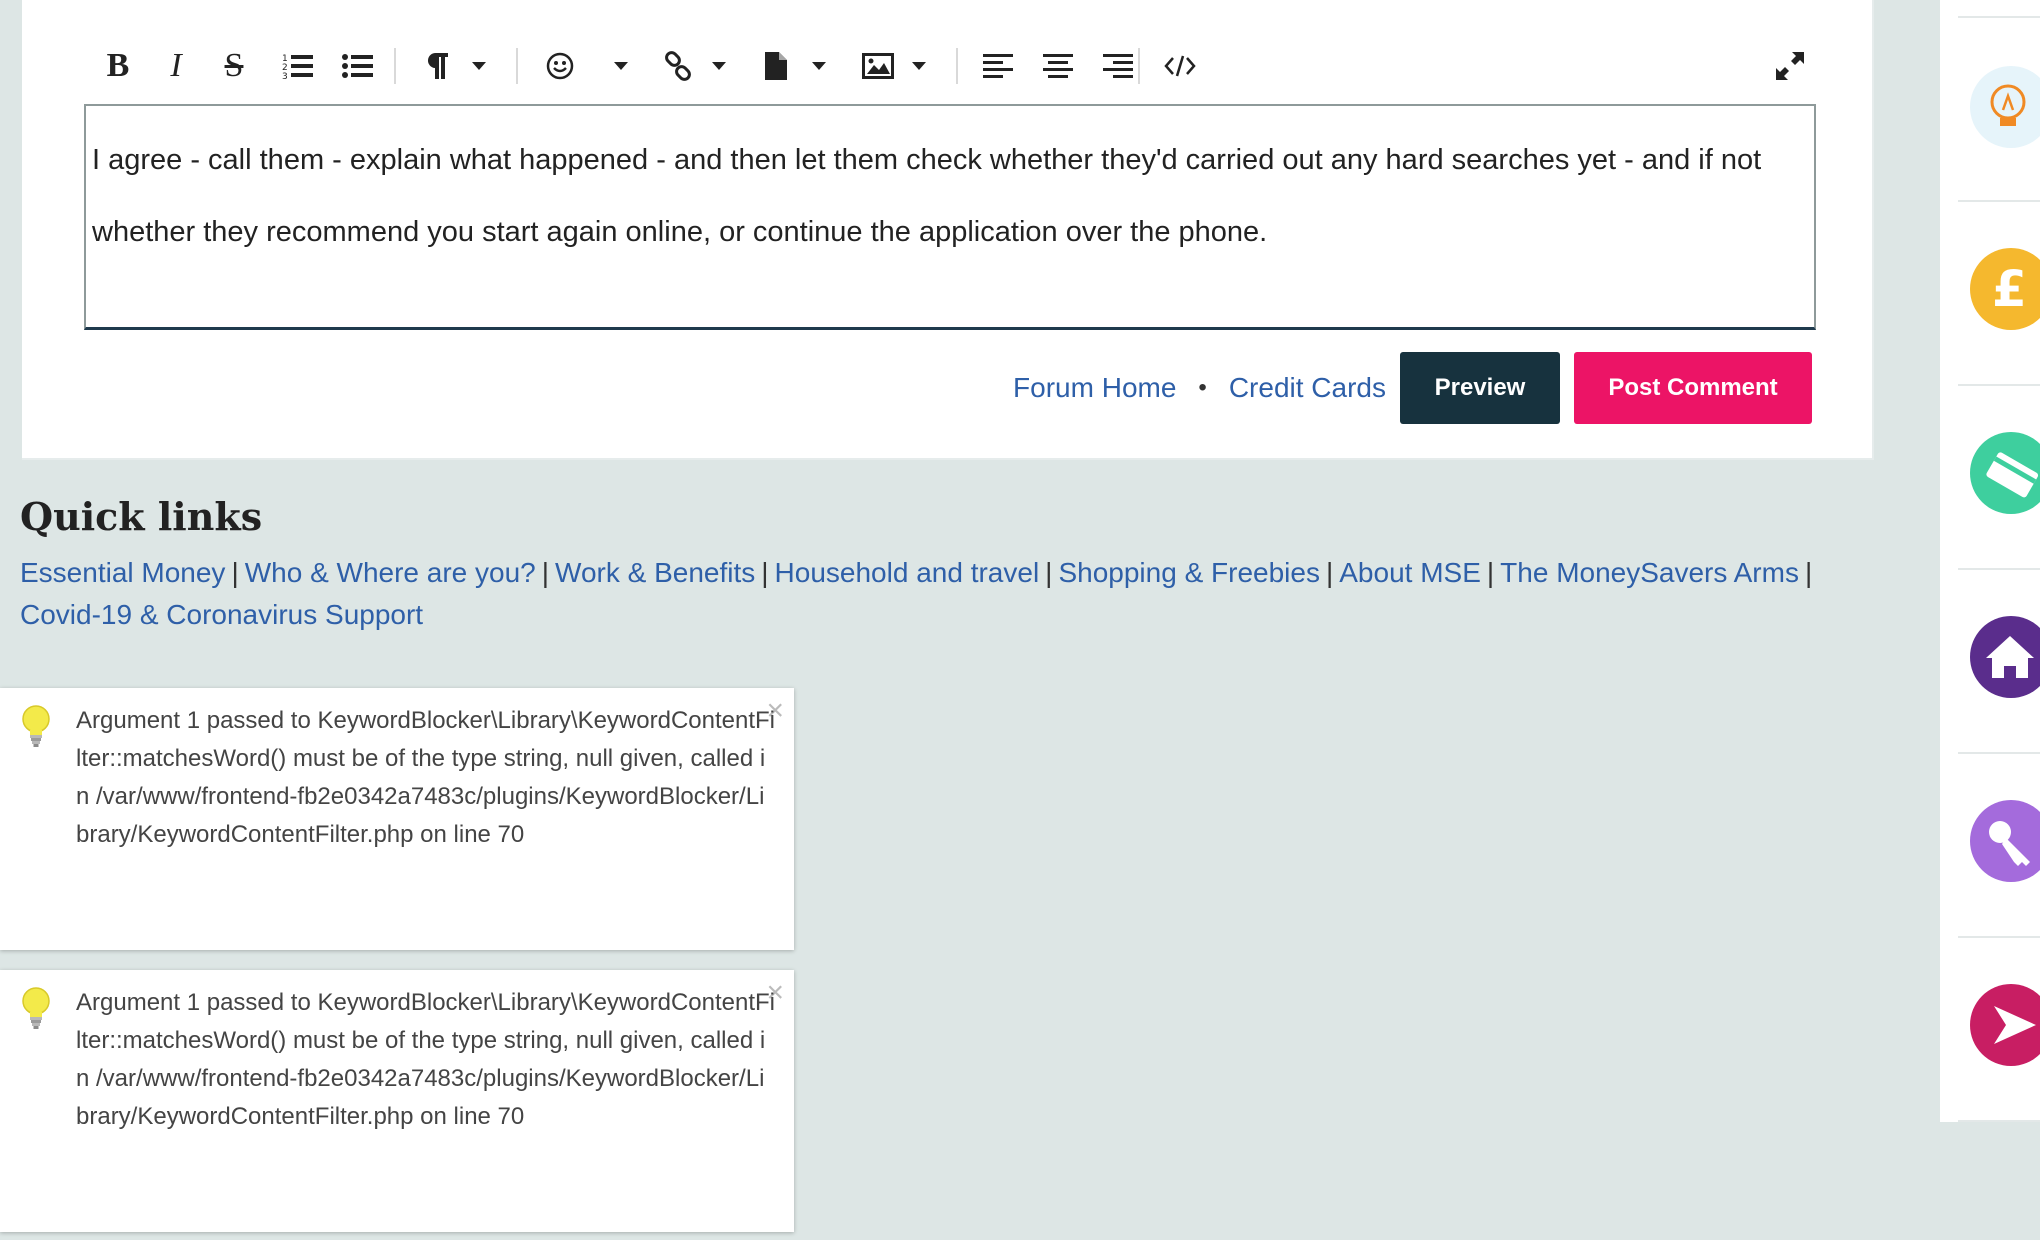 This screenshot has width=2040, height=1240. I want to click on key-icon, so click(2005, 841).